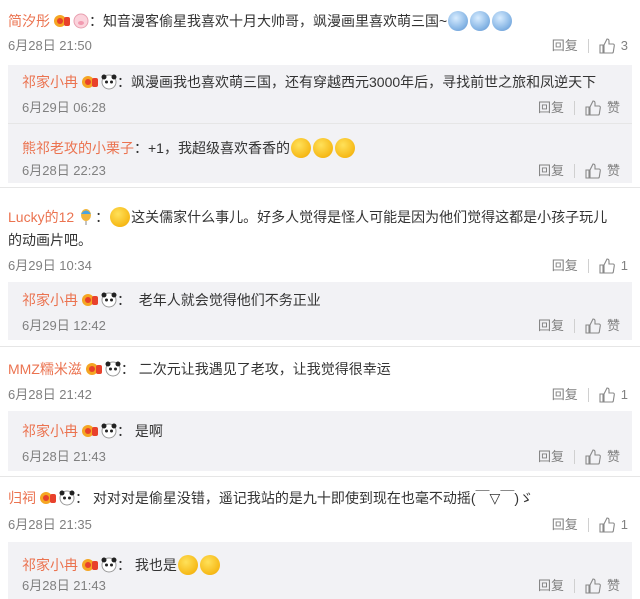 This screenshot has width=640, height=599. I want to click on reply-text: 我也是, so click(155, 565).